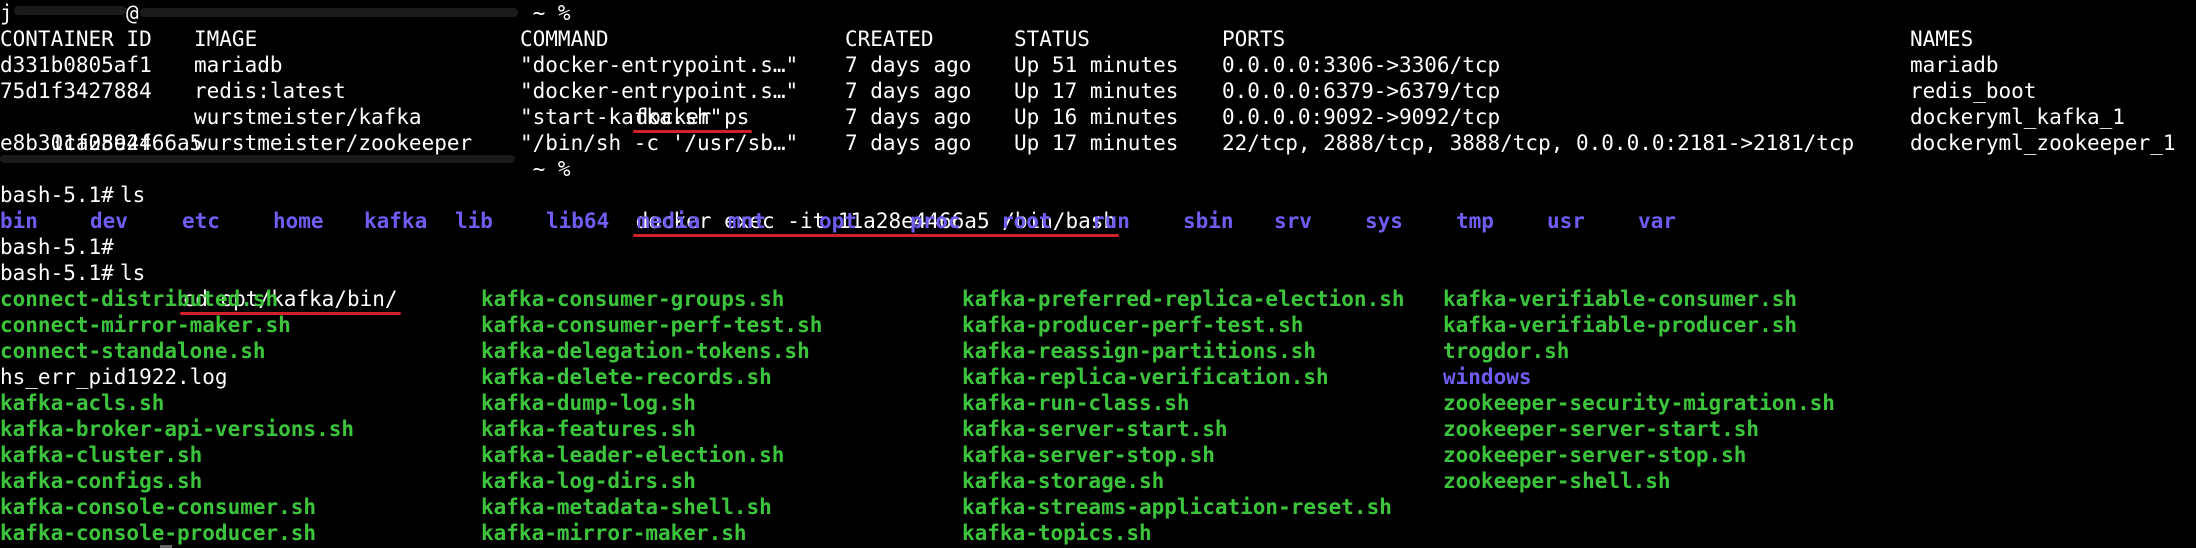 The image size is (2196, 548). What do you see at coordinates (588, 429) in the screenshot?
I see `file-entry: kafka-features.sh` at bounding box center [588, 429].